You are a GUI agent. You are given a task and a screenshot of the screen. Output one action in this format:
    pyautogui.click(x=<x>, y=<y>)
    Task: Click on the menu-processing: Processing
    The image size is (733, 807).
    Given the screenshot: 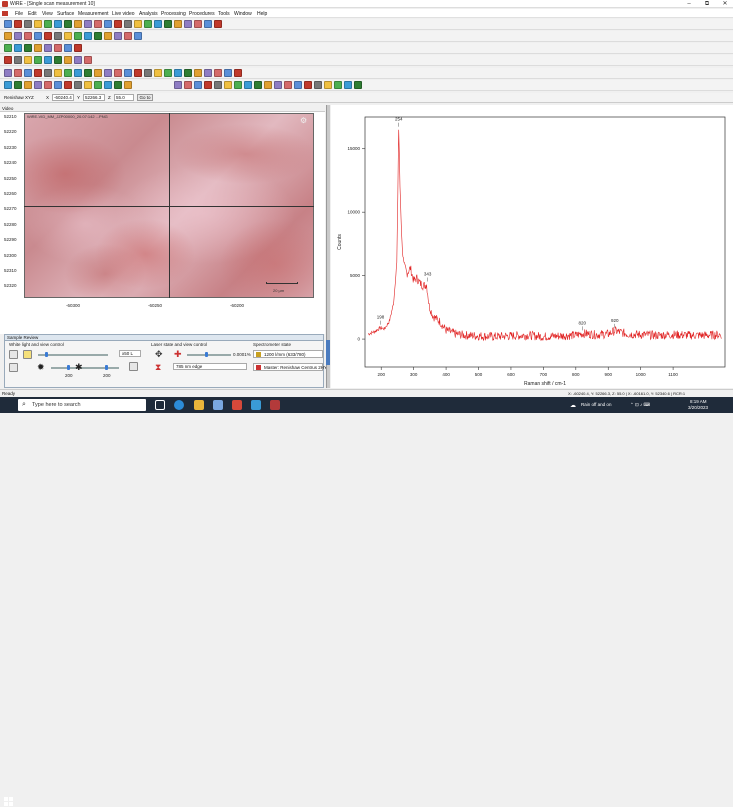 What is the action you would take?
    pyautogui.click(x=173, y=14)
    